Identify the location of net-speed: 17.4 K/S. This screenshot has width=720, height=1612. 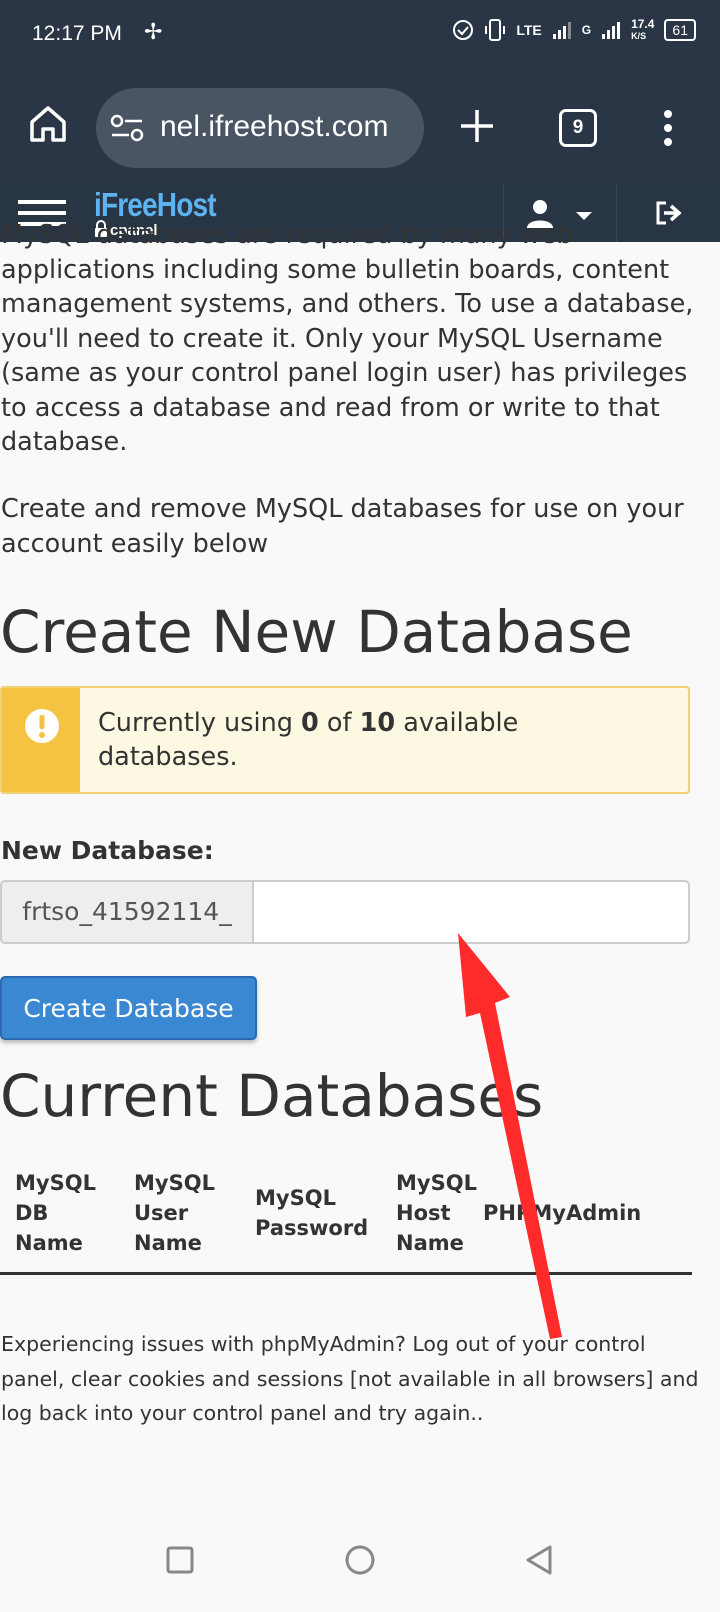
(643, 29).